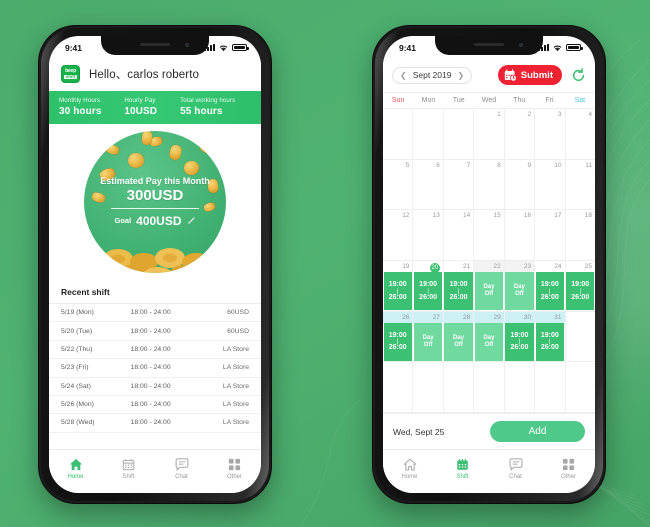 The width and height of the screenshot is (650, 527). Describe the element at coordinates (398, 184) in the screenshot. I see `calendar-day-cell: 5` at that location.